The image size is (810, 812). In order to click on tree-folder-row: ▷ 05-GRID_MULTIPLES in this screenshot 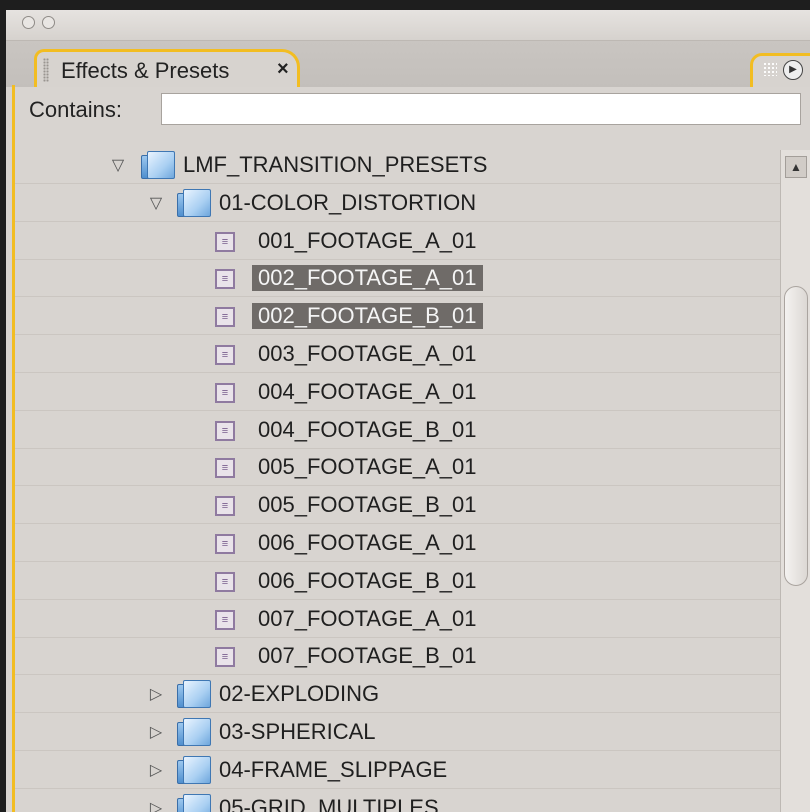, I will do `click(397, 801)`.